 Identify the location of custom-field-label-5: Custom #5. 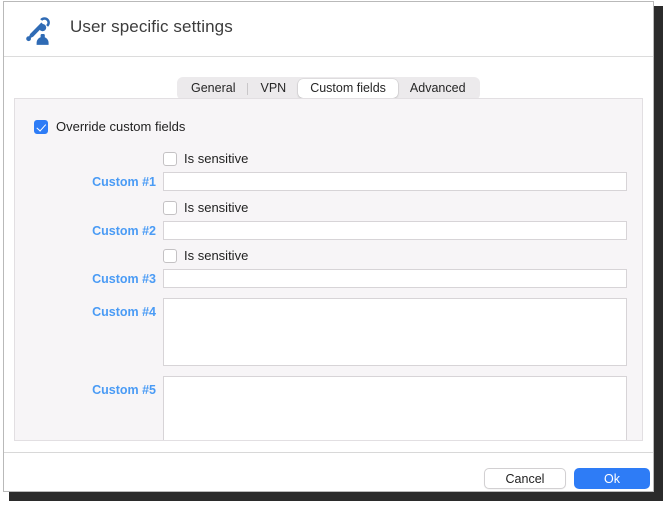
(85, 390).